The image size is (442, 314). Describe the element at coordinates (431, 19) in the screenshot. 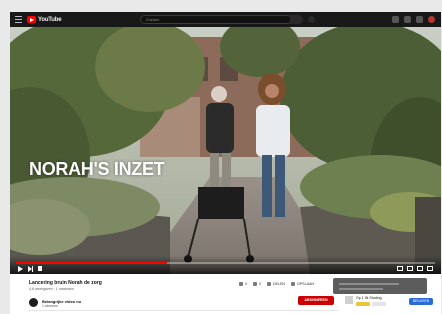

I see `account-avatar` at that location.